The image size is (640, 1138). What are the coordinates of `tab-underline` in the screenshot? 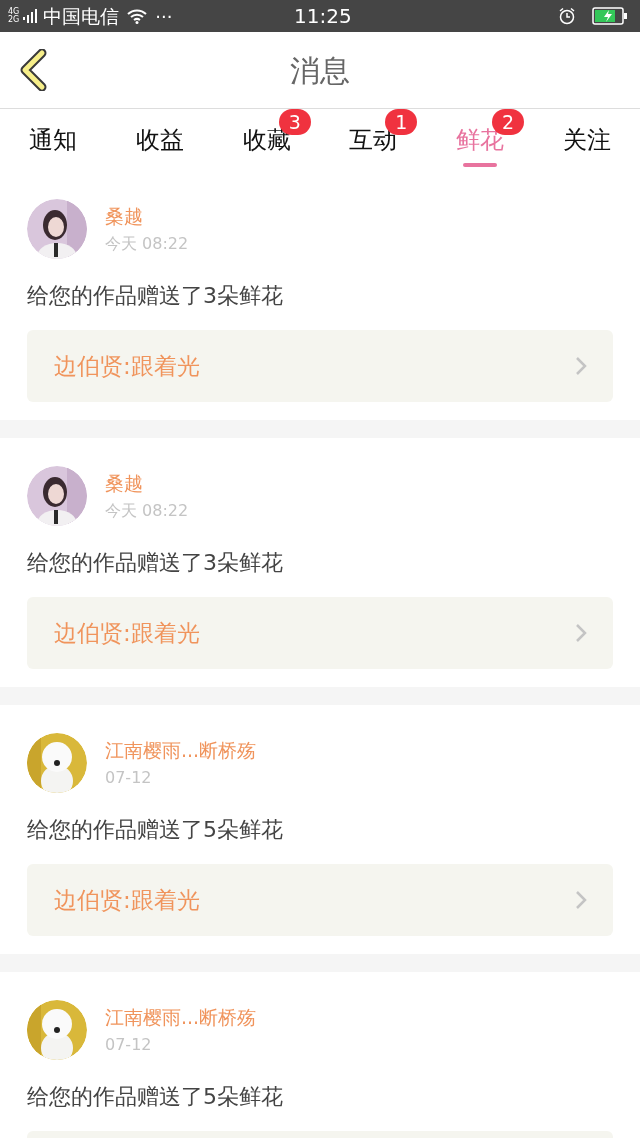 It's located at (480, 165).